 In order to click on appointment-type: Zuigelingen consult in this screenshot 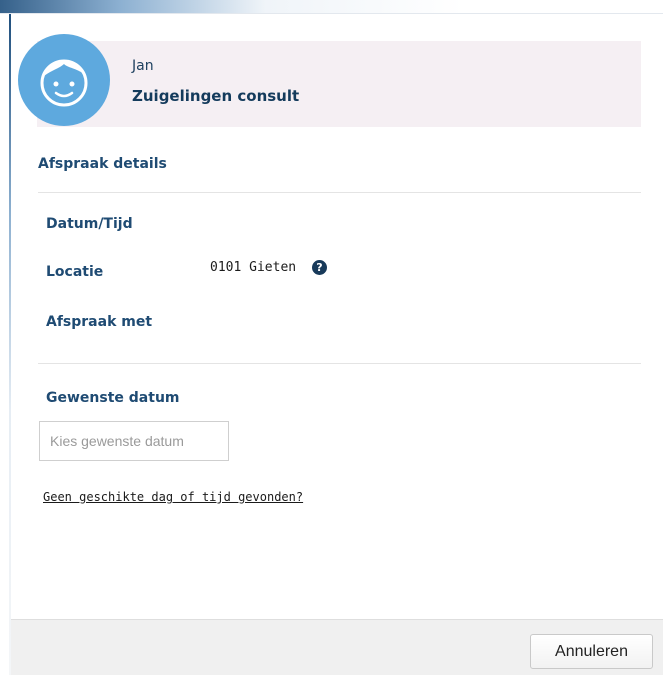, I will do `click(216, 96)`.